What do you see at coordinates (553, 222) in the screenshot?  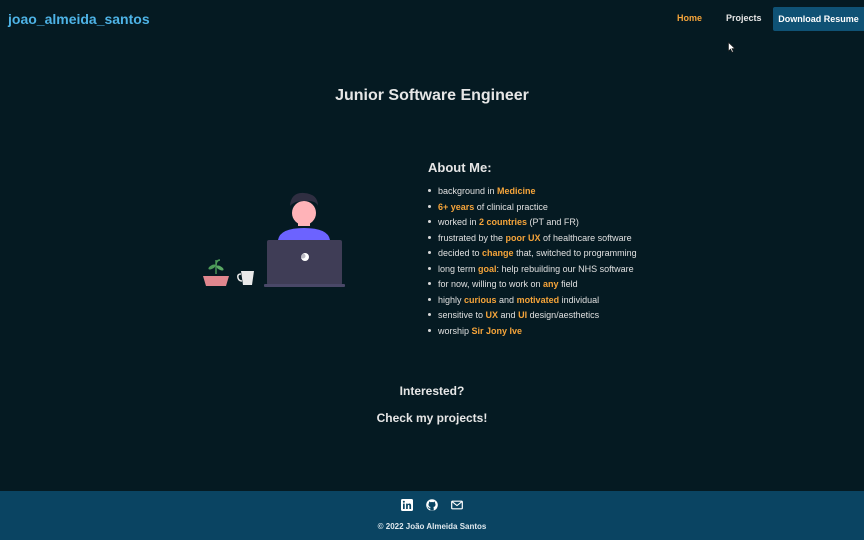 I see `item-text: (PT and FR)` at bounding box center [553, 222].